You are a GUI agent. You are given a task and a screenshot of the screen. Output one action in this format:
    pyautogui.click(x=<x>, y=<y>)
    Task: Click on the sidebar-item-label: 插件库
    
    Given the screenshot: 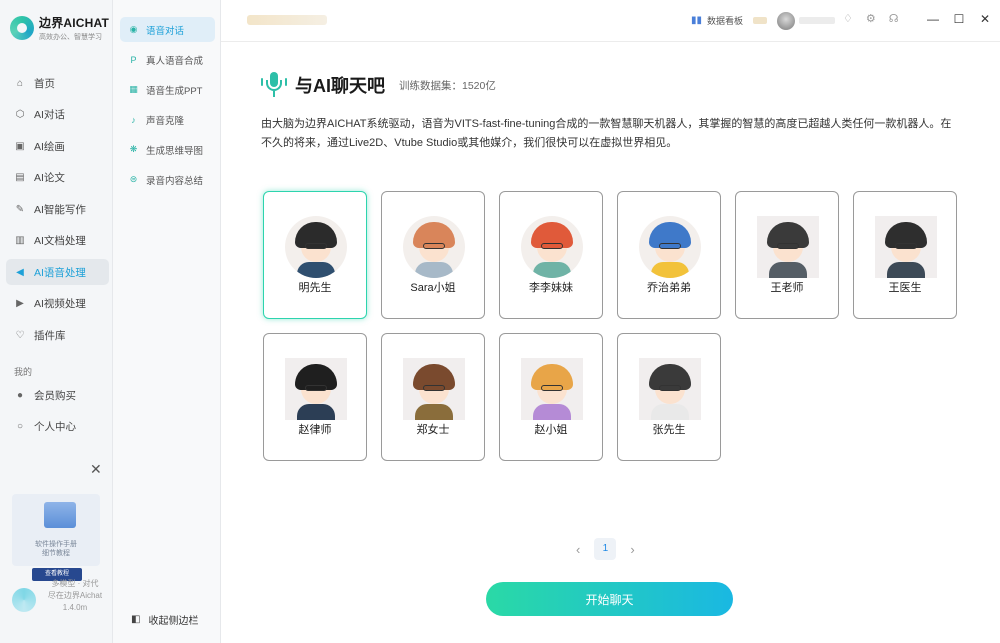 What is the action you would take?
    pyautogui.click(x=50, y=335)
    